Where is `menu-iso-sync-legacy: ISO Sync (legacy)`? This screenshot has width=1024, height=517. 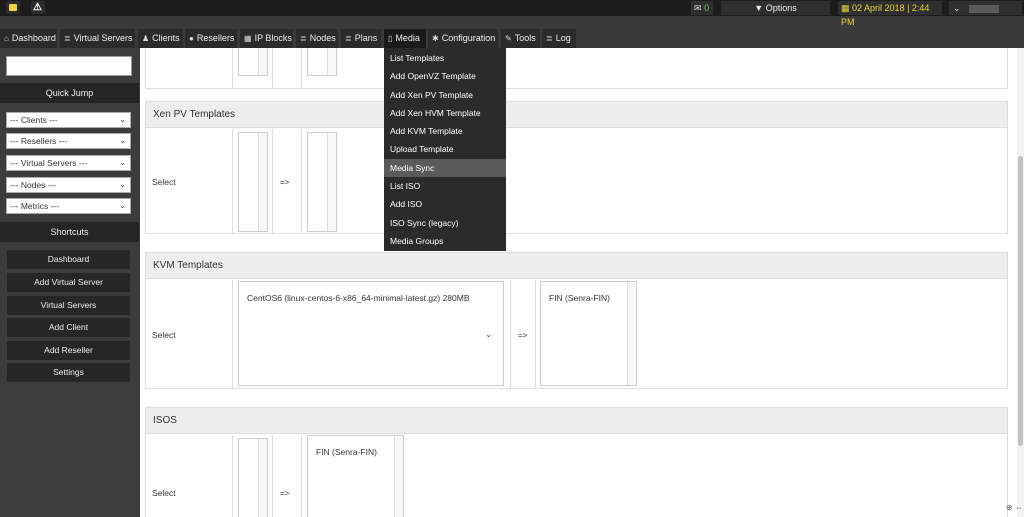
menu-iso-sync-legacy: ISO Sync (legacy) is located at coordinates (445, 223).